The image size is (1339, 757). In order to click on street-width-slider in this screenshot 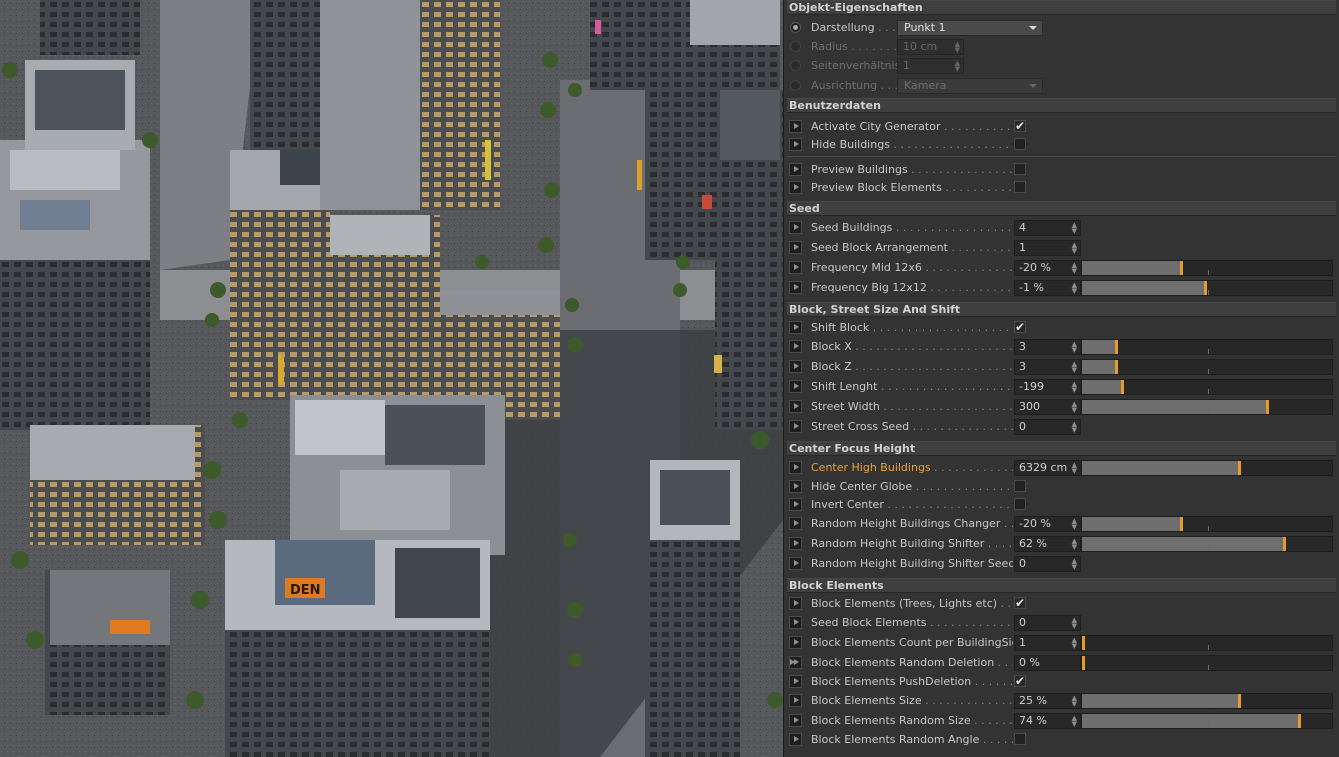, I will do `click(1207, 407)`.